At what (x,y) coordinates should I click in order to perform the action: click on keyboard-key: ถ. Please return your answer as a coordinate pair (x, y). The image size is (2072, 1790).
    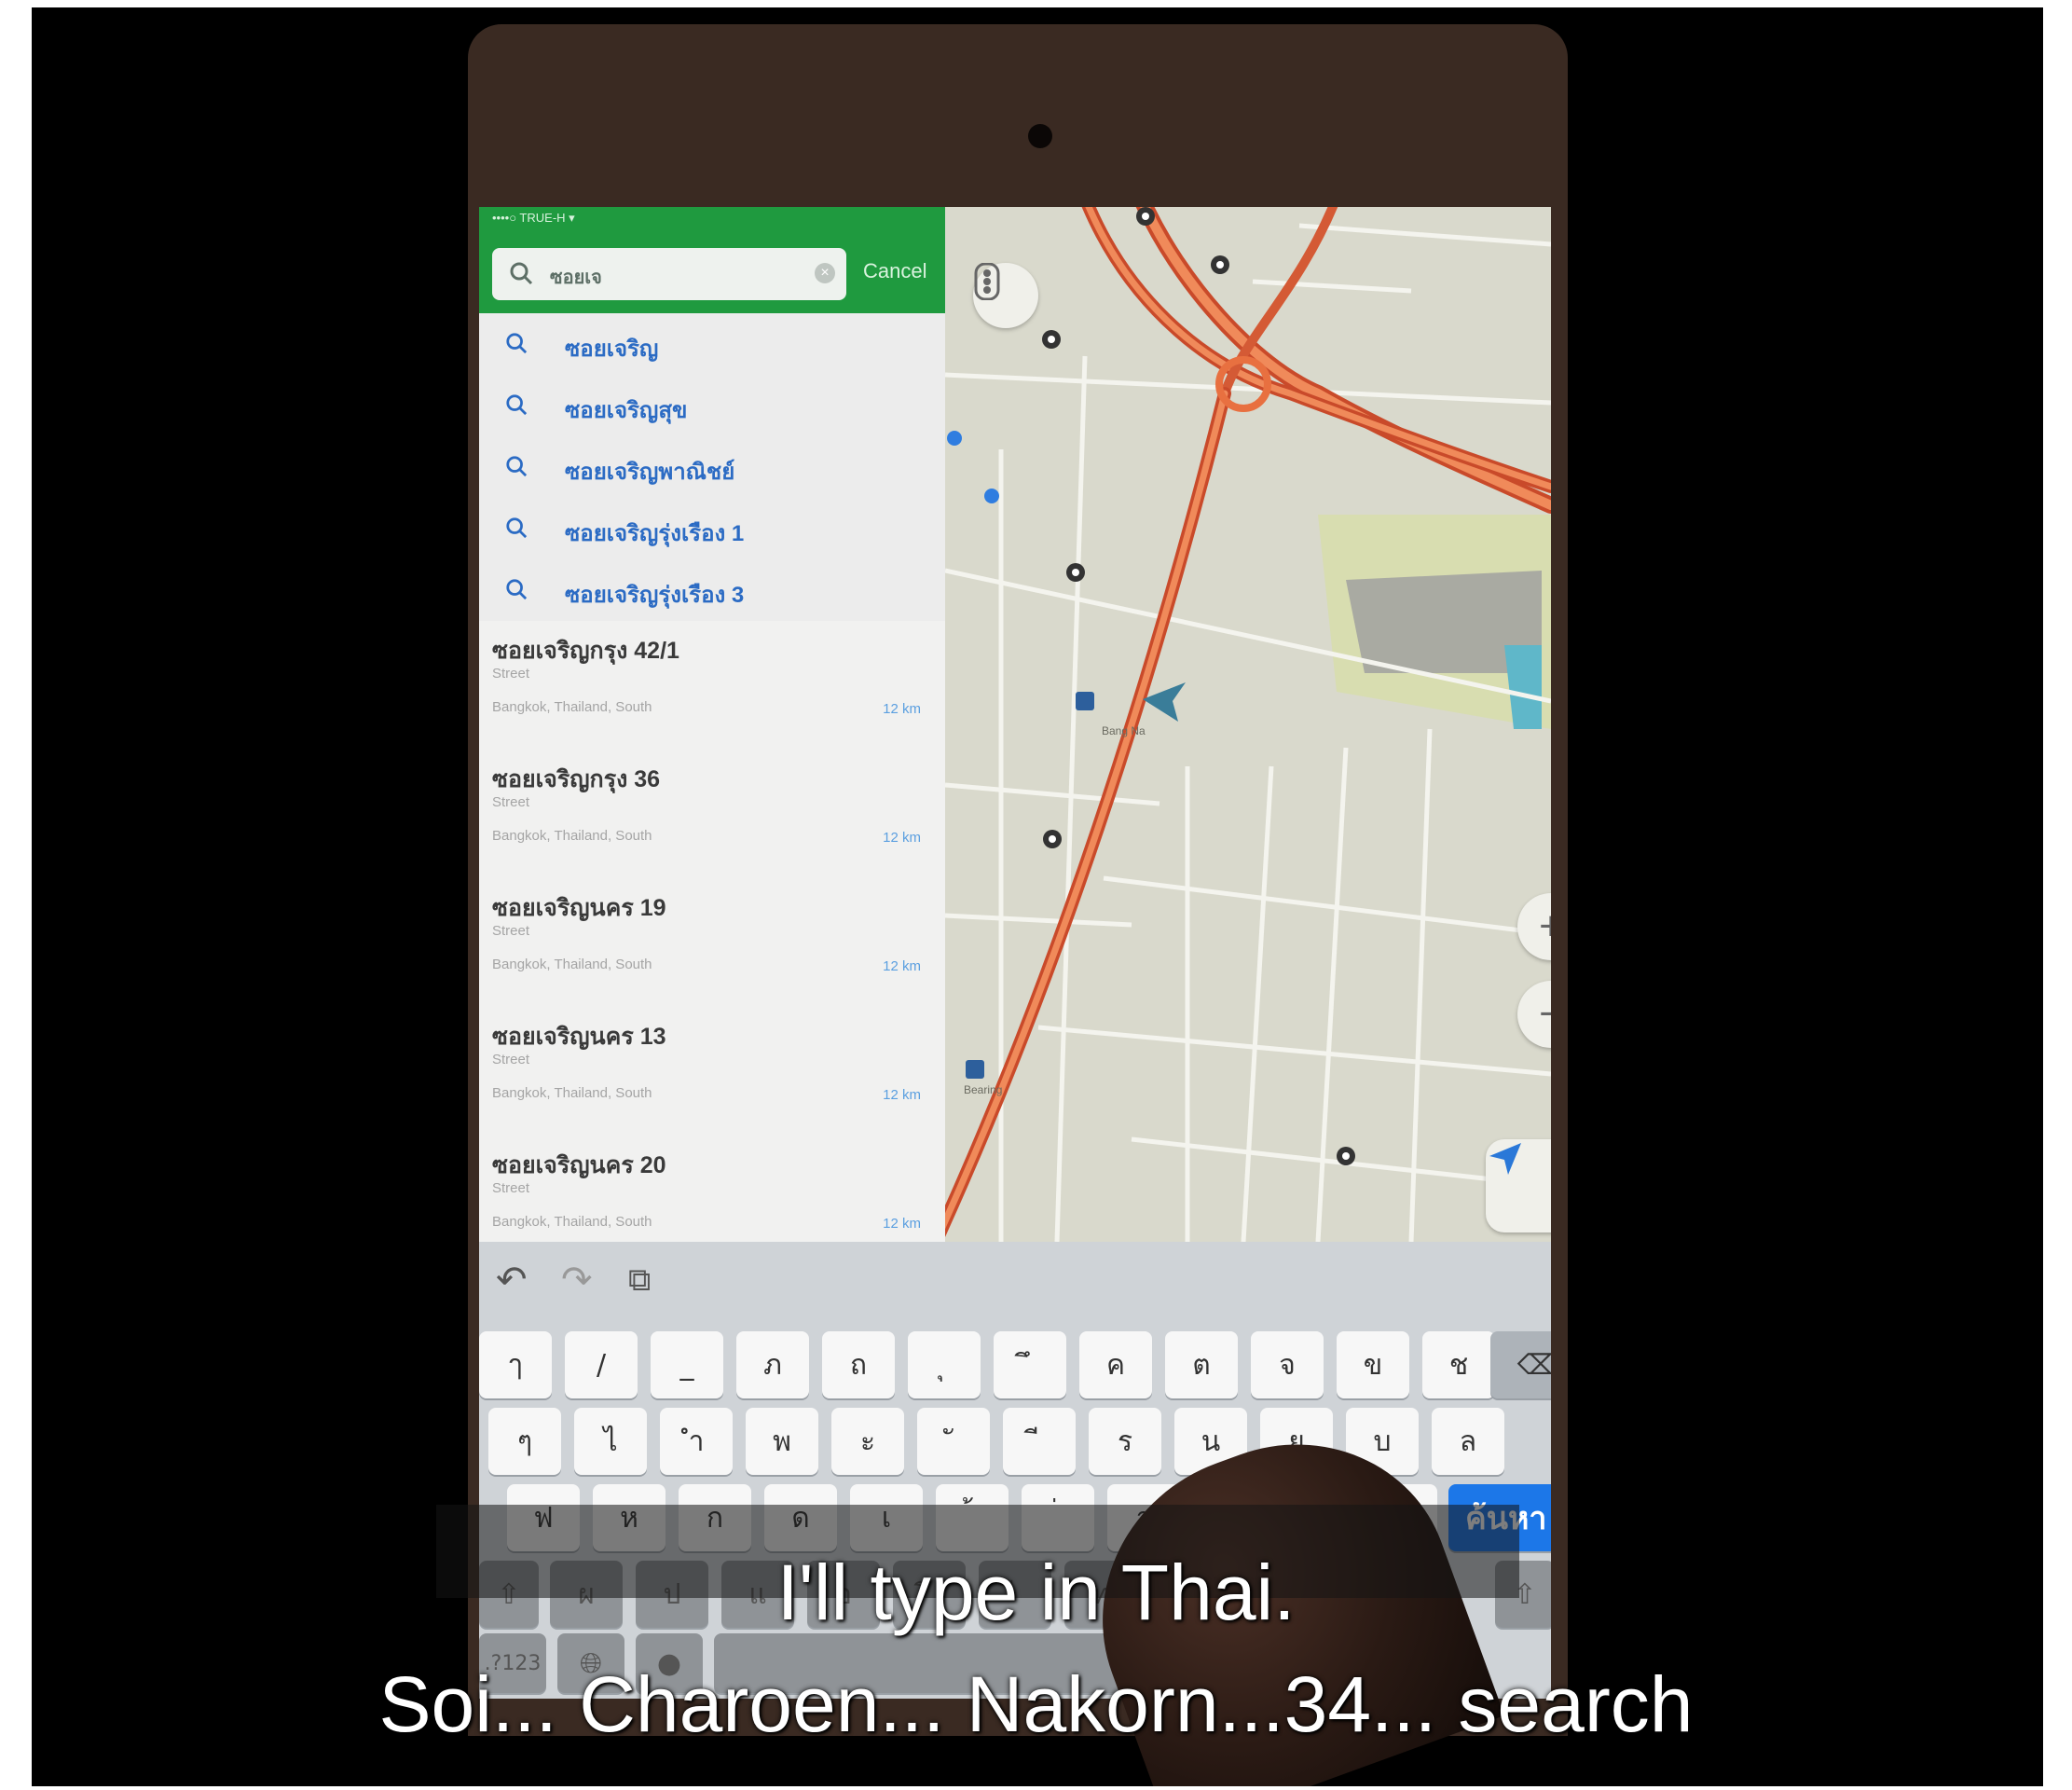
    Looking at the image, I should click on (858, 1364).